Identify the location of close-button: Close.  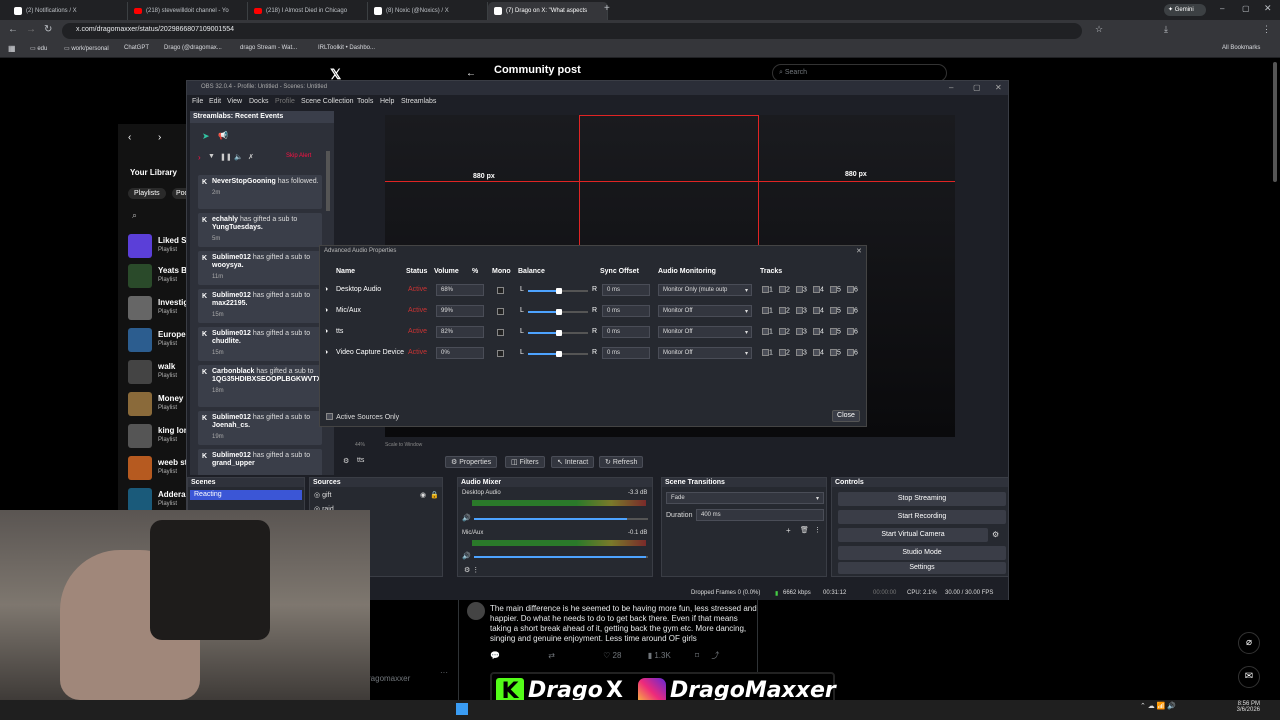
(846, 416).